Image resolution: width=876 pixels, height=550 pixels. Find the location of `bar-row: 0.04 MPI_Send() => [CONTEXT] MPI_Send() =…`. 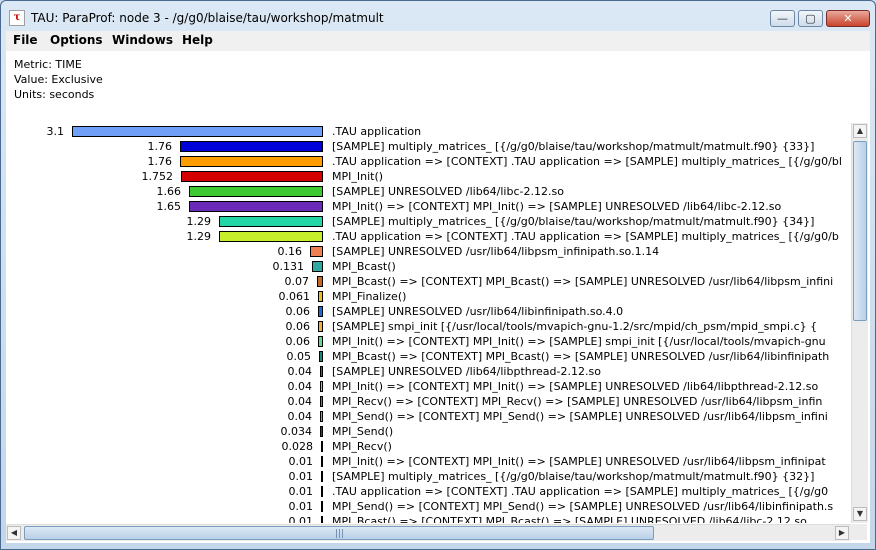

bar-row: 0.04 MPI_Send() => [CONTEXT] MPI_Send() =… is located at coordinates (428, 416).